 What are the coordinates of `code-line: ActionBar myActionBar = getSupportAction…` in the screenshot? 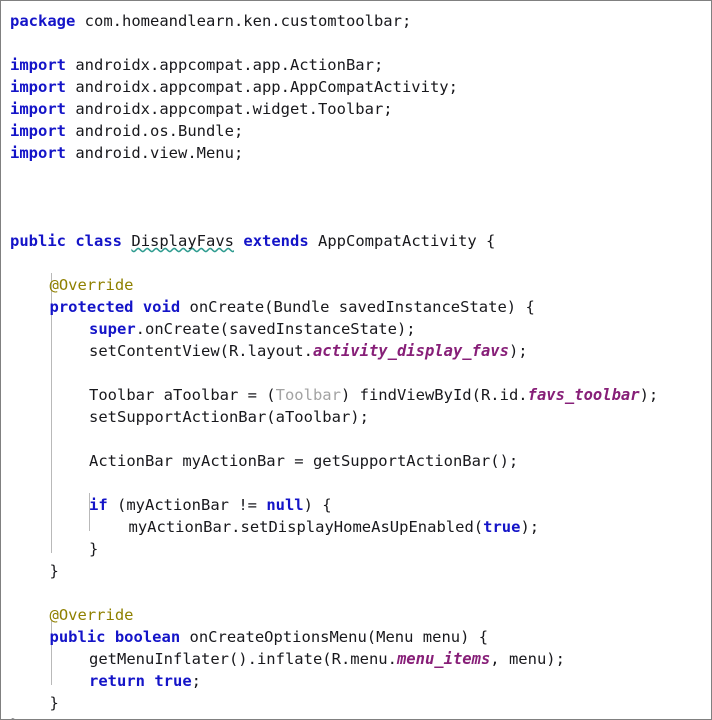 It's located at (356, 461).